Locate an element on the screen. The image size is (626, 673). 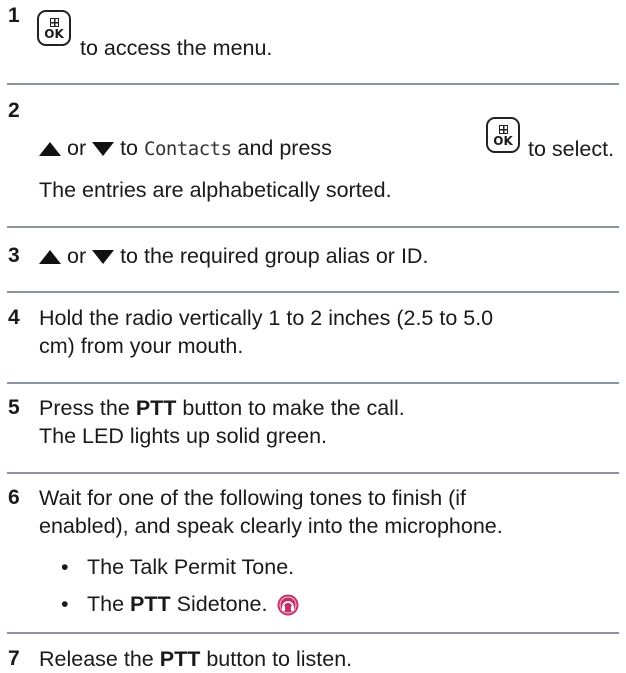
step-number: 4 is located at coordinates (14, 317).